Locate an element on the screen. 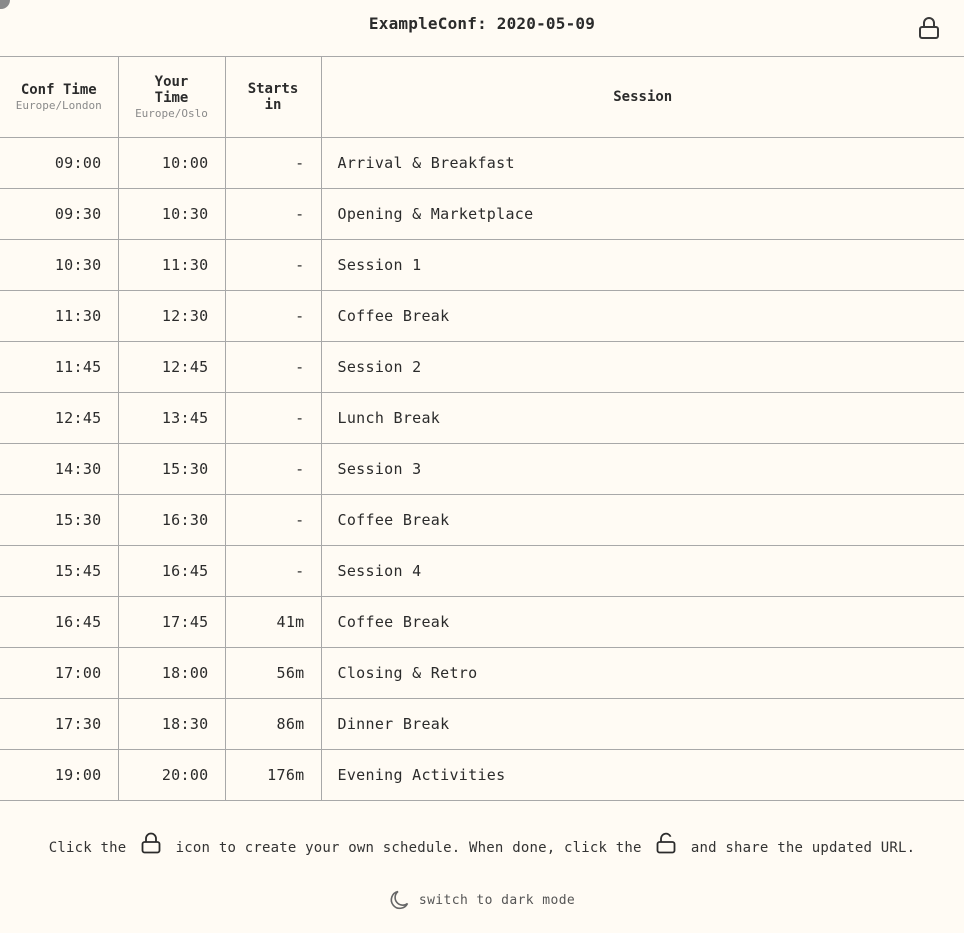 Image resolution: width=964 pixels, height=933 pixels. session-cell: Lunch Break is located at coordinates (642, 418).